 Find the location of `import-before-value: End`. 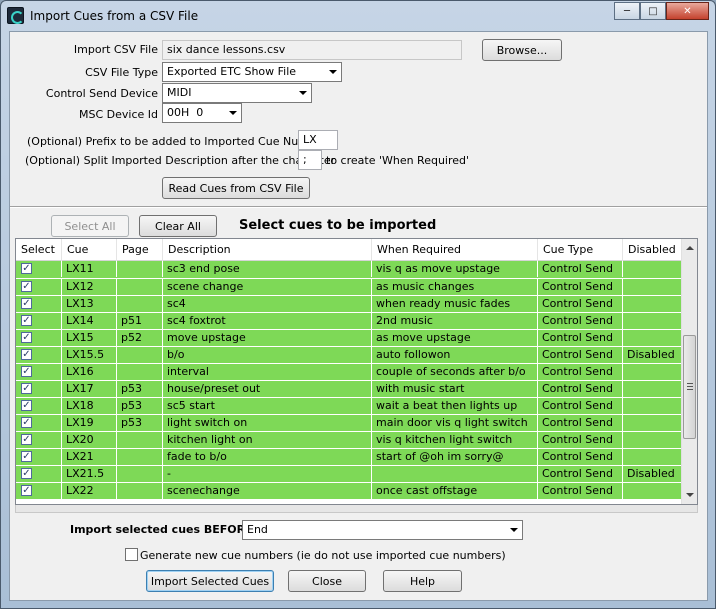

import-before-value: End is located at coordinates (257, 529).